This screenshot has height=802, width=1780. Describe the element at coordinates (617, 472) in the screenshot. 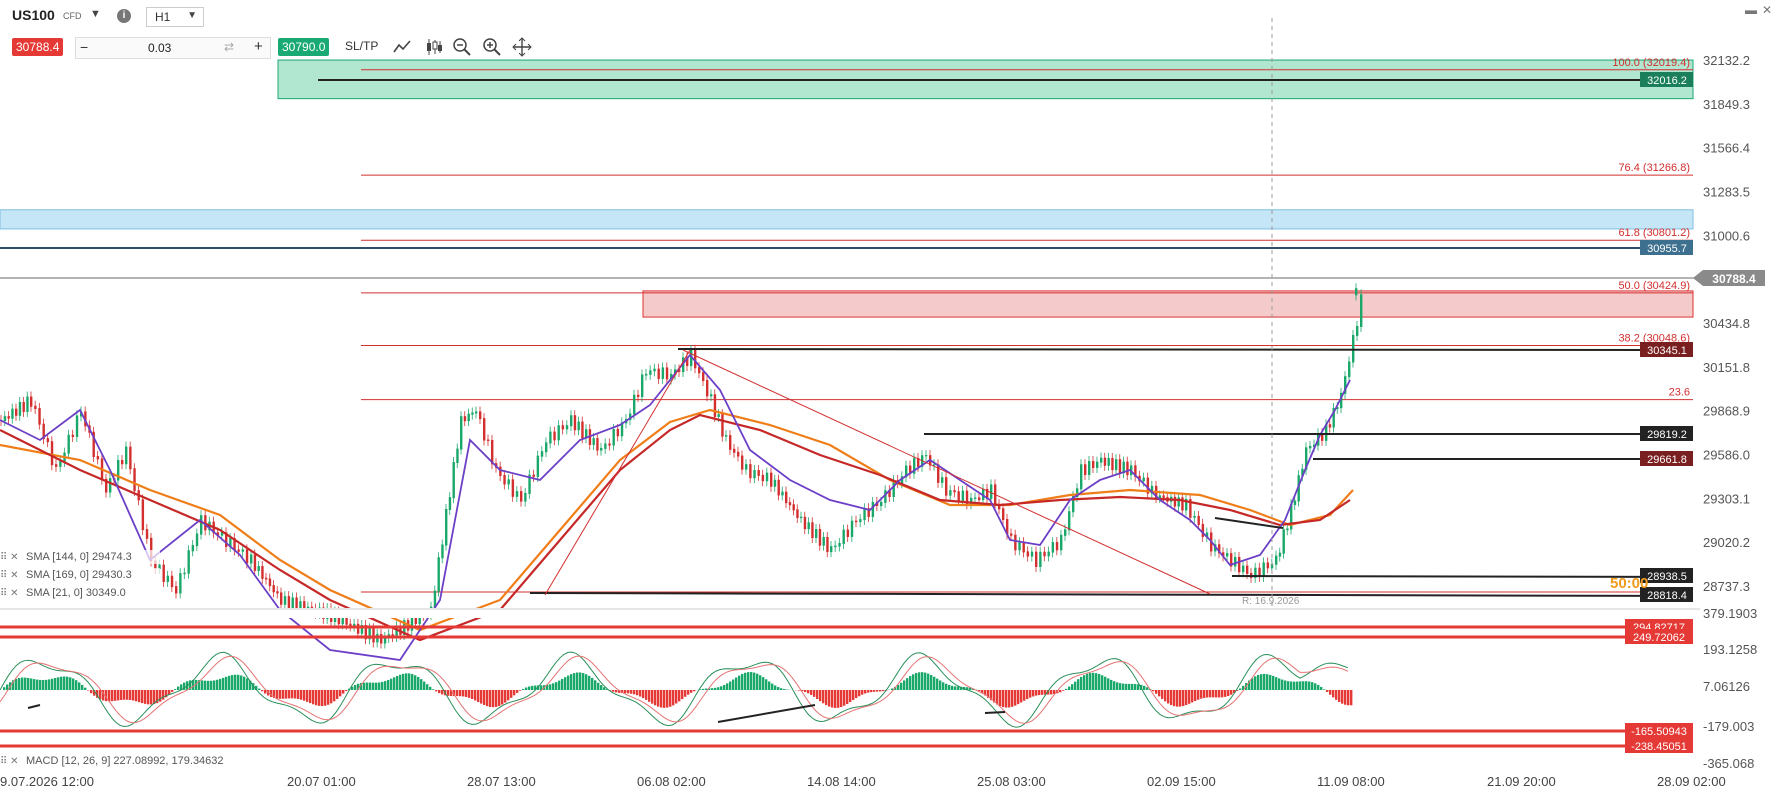

I see `trend-line` at that location.